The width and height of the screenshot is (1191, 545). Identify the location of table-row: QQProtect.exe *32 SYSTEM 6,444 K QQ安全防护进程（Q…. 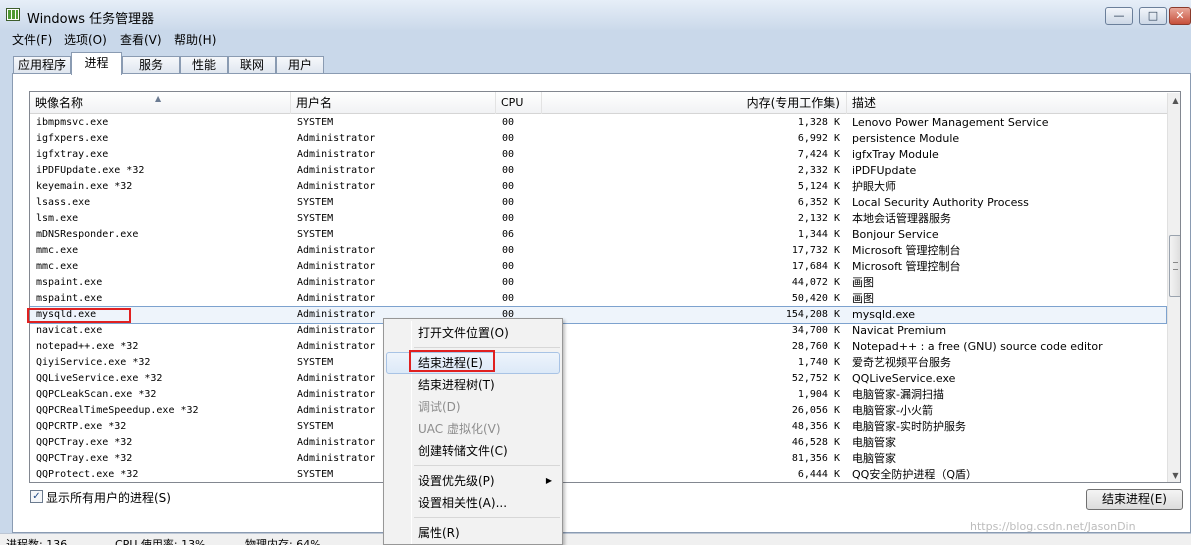
(598, 474).